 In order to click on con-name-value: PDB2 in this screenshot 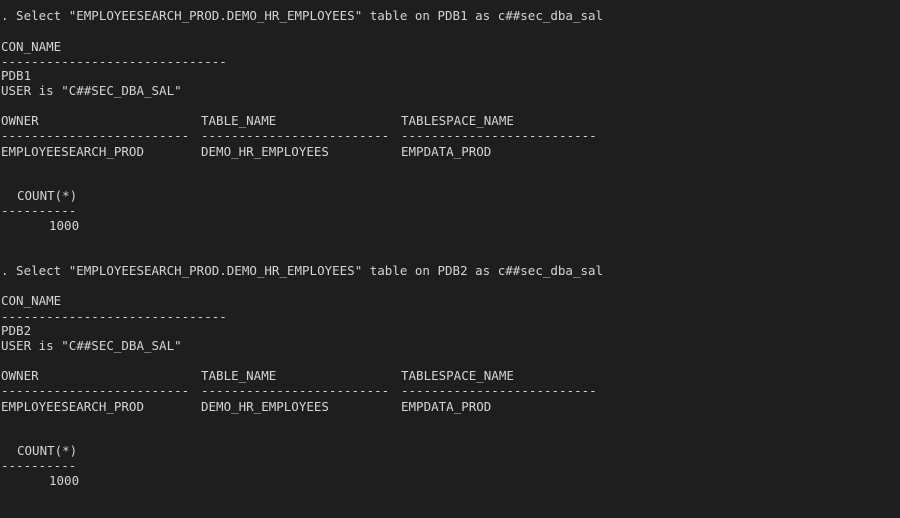, I will do `click(16, 330)`.